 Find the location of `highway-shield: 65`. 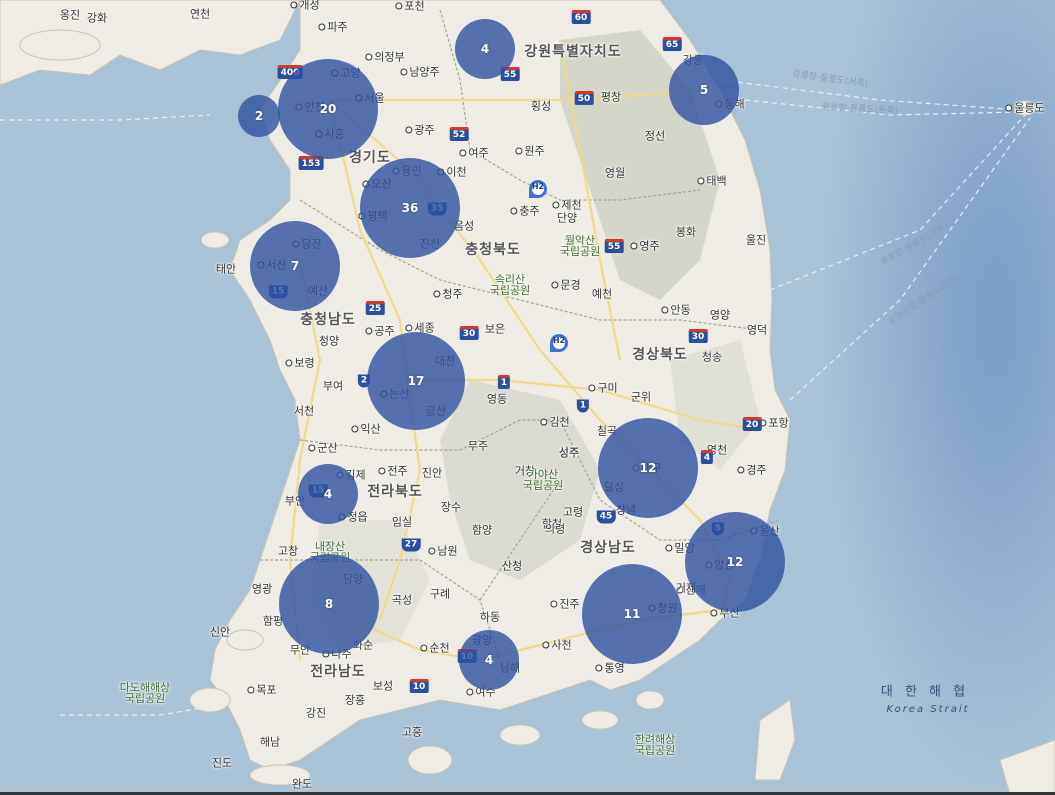

highway-shield: 65 is located at coordinates (672, 44).